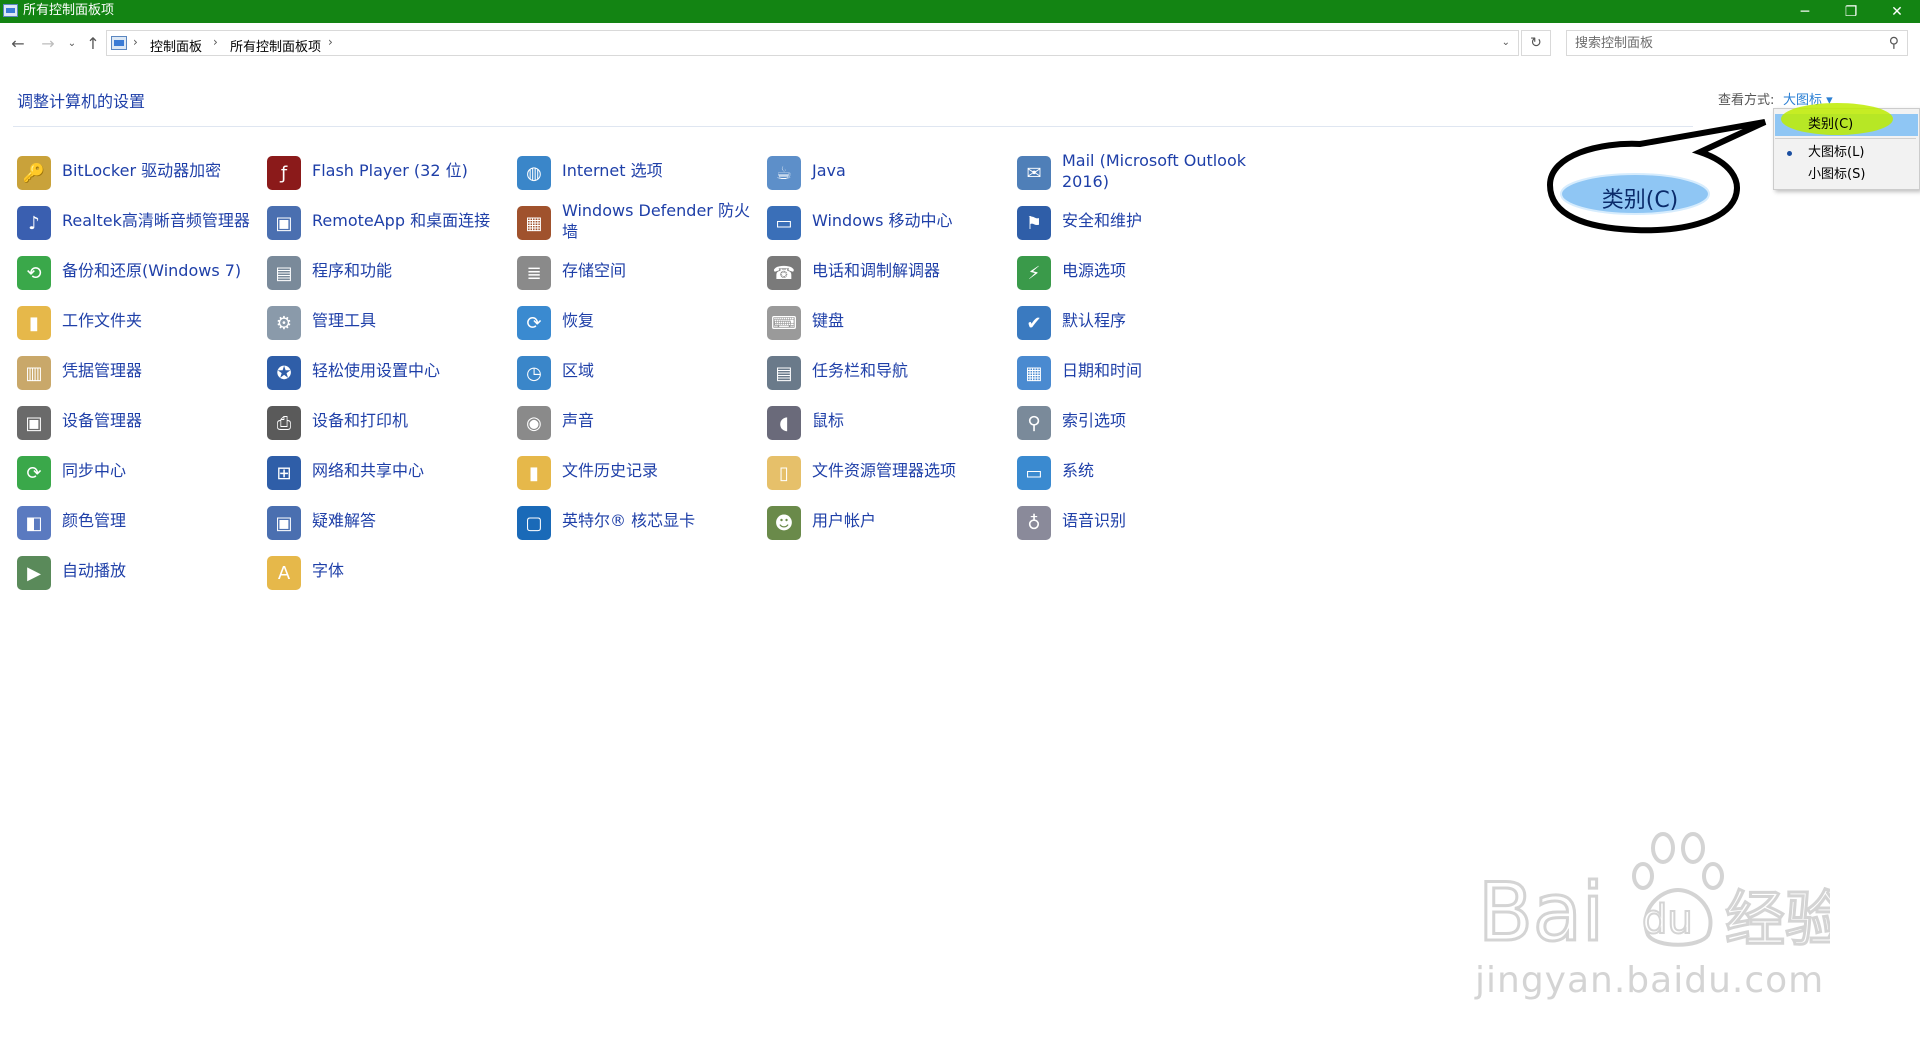 This screenshot has height=1040, width=1920. What do you see at coordinates (637, 473) in the screenshot?
I see `control-panel-item: ▮ 文件历史记录` at bounding box center [637, 473].